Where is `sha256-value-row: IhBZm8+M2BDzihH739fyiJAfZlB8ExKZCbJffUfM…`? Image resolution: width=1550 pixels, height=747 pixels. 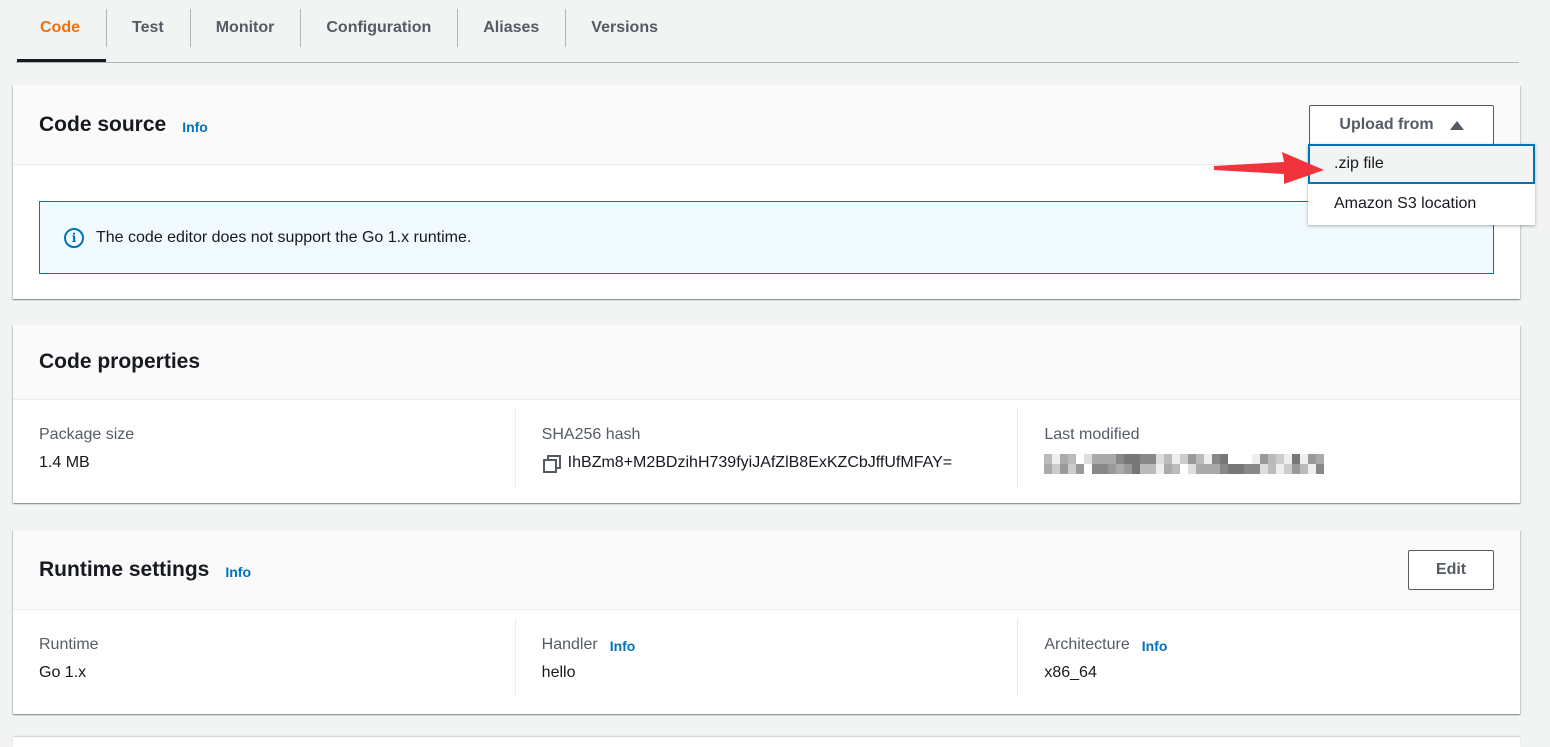 sha256-value-row: IhBZm8+M2BDzihH739fyiJAfZlB8ExKZCbJffUfM… is located at coordinates (767, 463).